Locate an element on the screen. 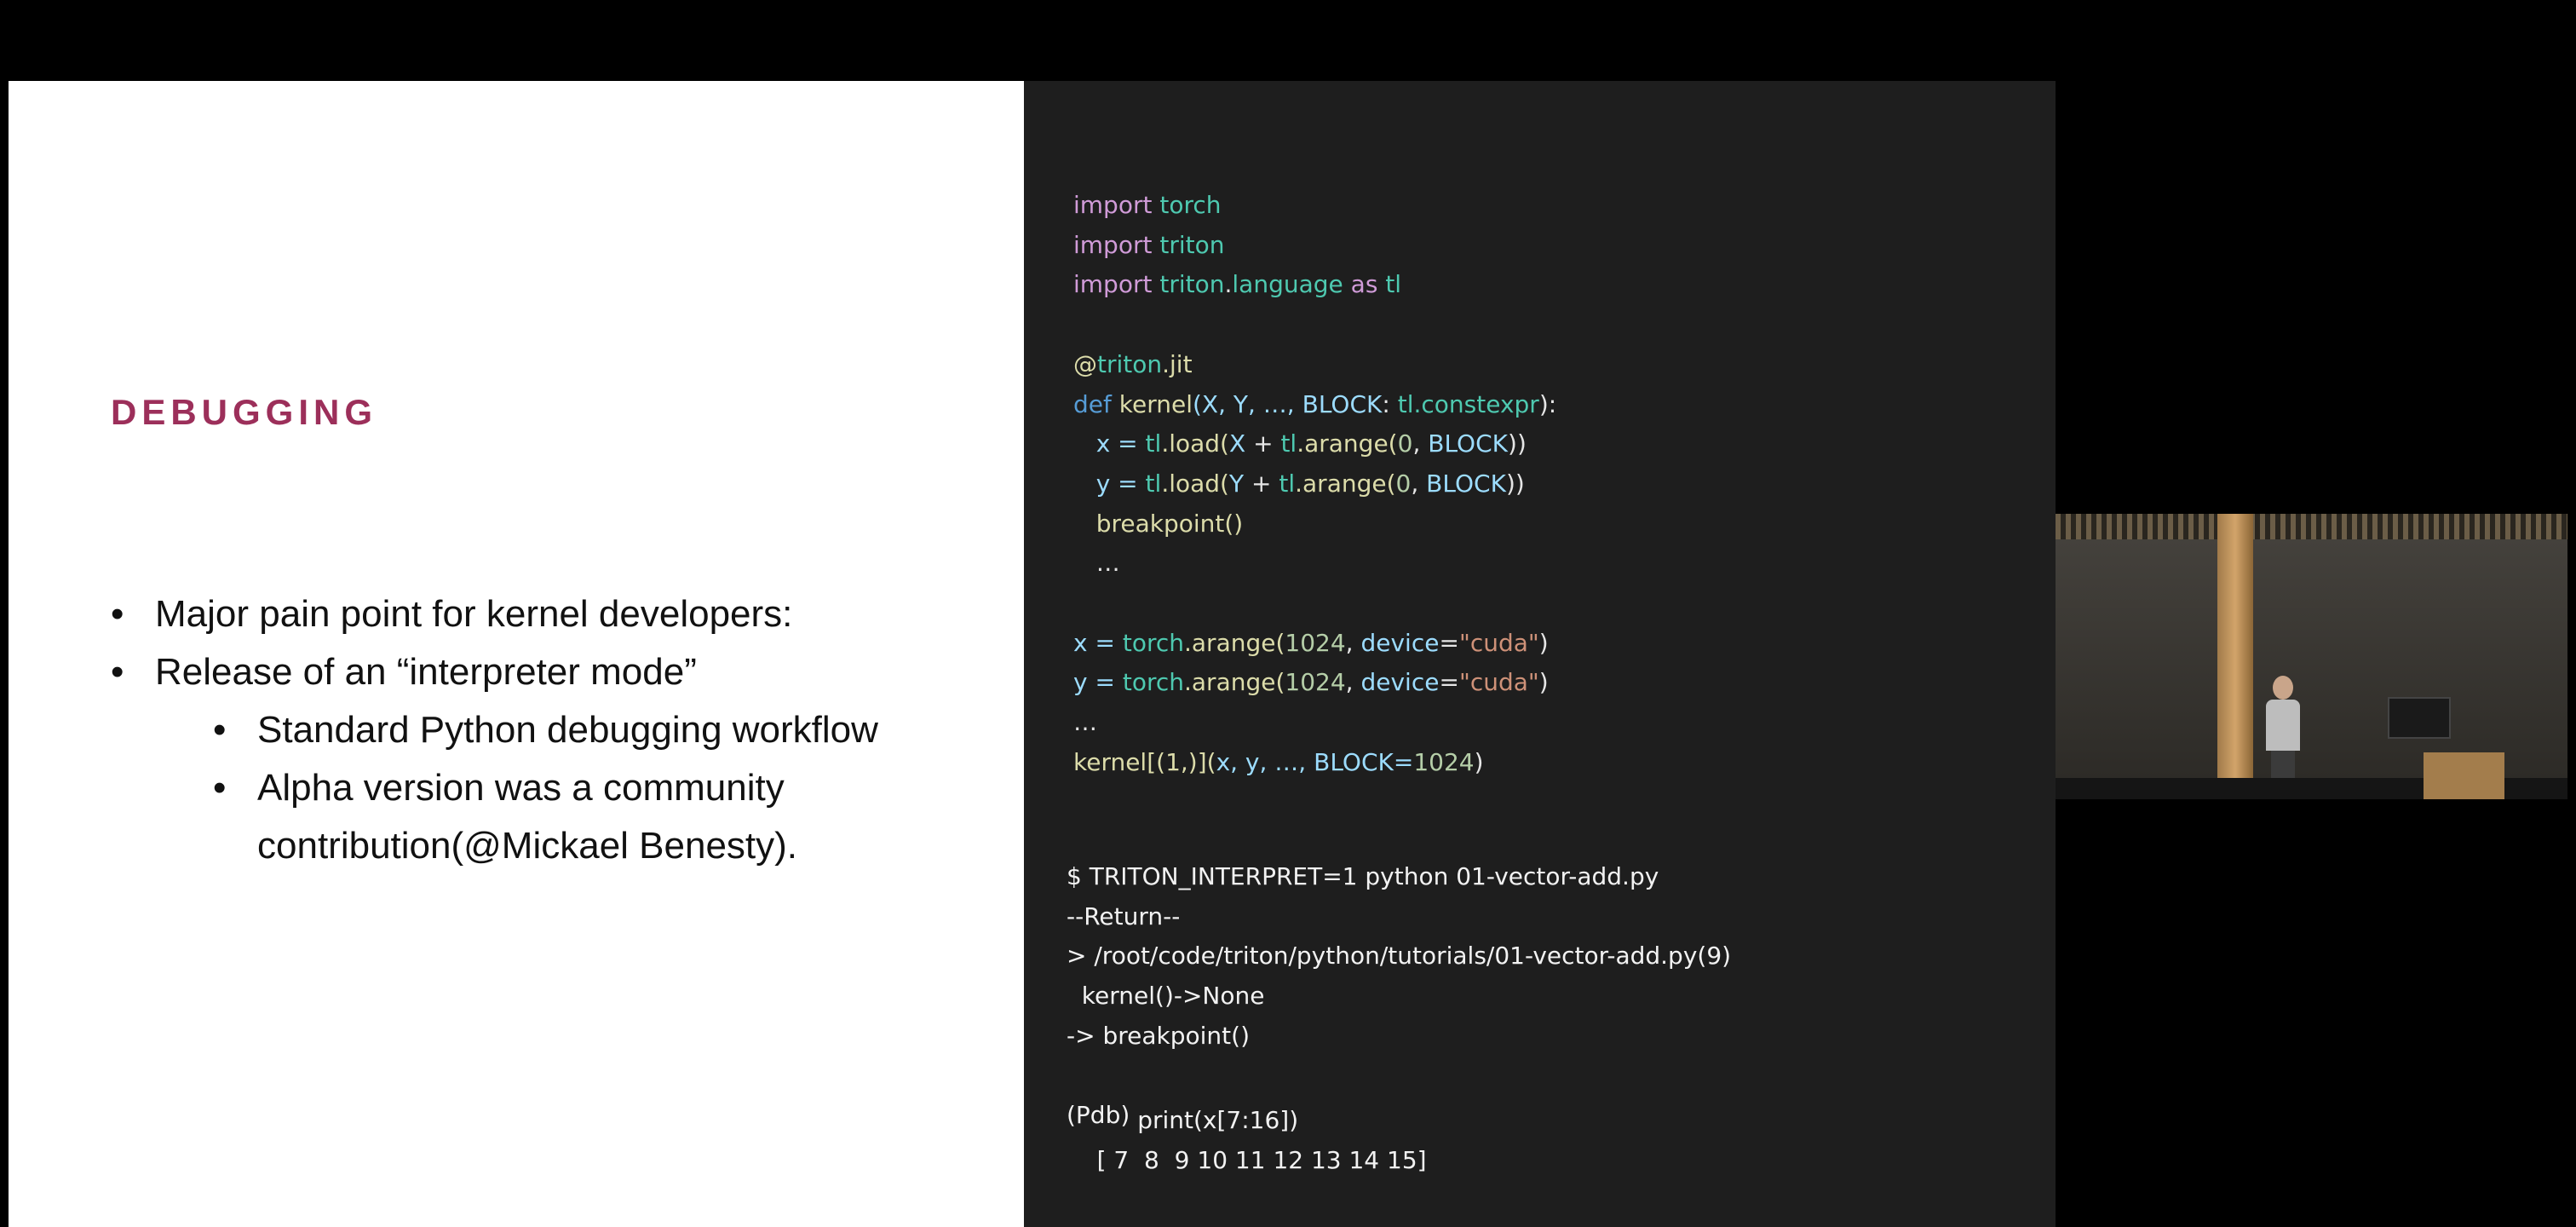 The width and height of the screenshot is (2576, 1227). video-podium is located at coordinates (2464, 775).